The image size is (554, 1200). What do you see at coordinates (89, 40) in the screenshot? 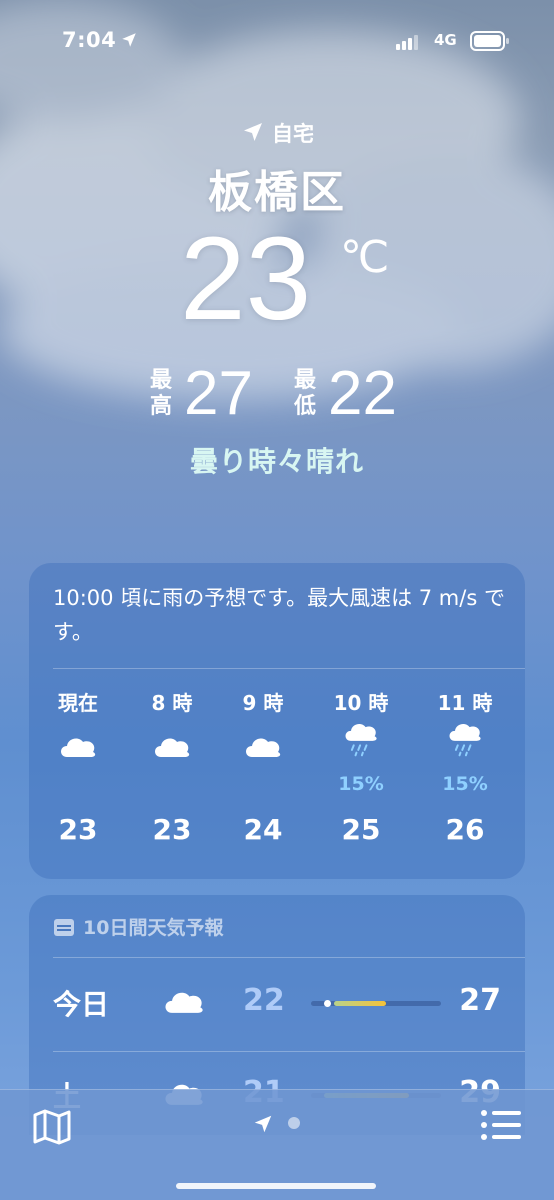
I see `status-time: 7:04` at bounding box center [89, 40].